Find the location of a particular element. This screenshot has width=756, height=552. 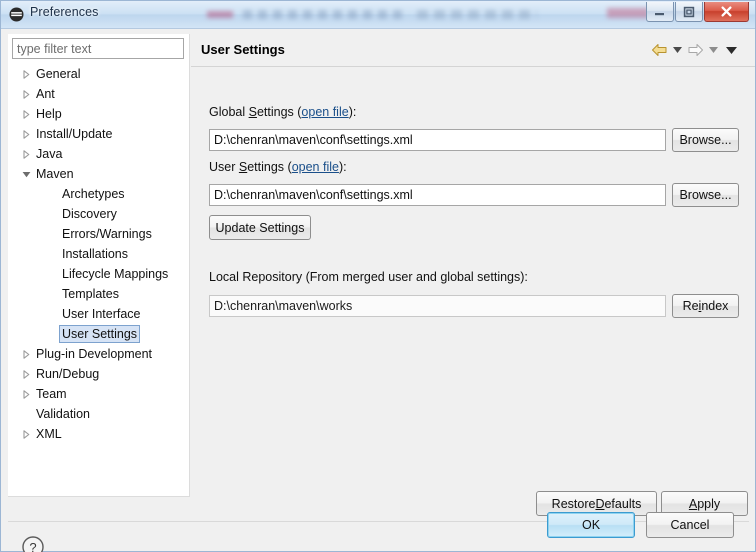

tree-item-label: Run/Debug is located at coordinates (68, 374).